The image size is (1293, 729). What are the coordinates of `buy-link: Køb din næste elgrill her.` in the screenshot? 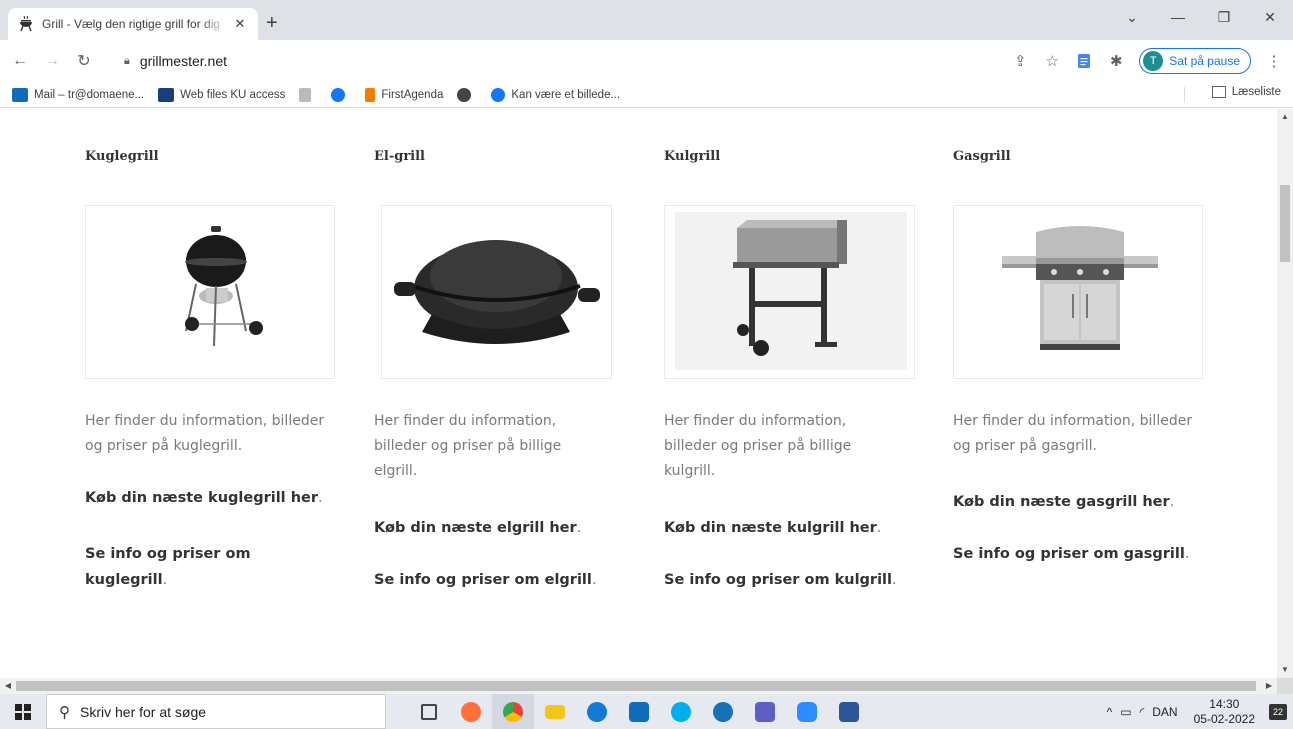 It's located at (509, 528).